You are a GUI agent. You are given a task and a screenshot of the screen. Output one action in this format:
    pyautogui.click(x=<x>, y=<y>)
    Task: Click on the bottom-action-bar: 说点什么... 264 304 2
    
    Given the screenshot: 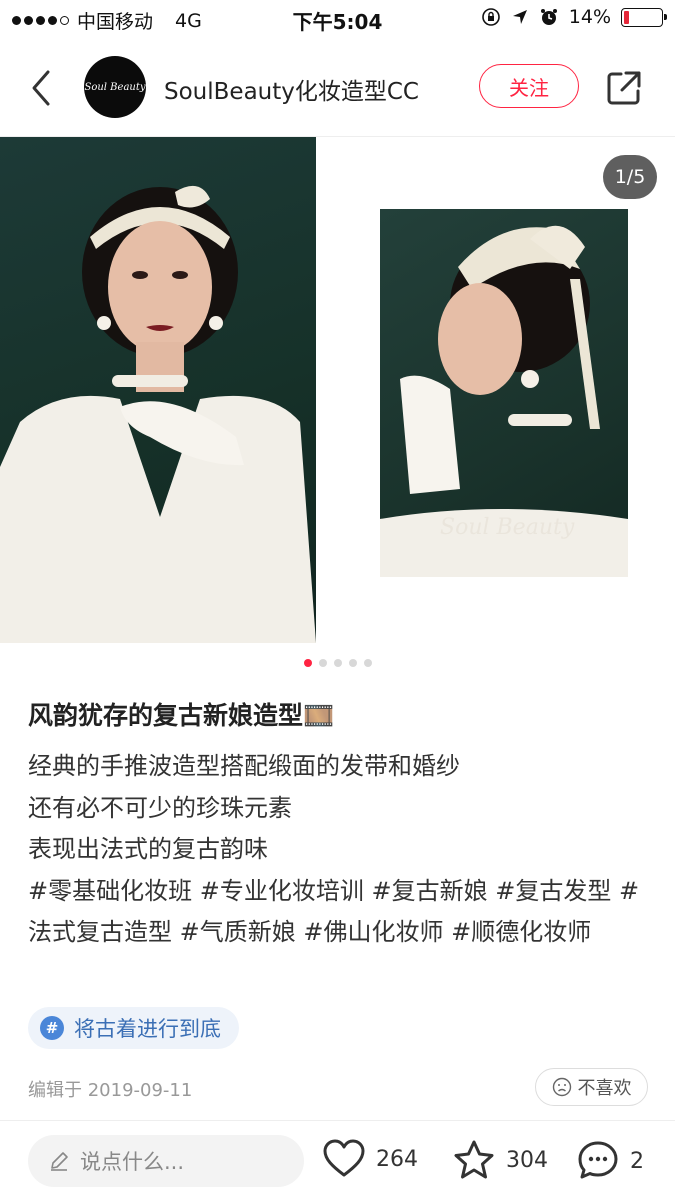 What is the action you would take?
    pyautogui.click(x=337, y=1160)
    